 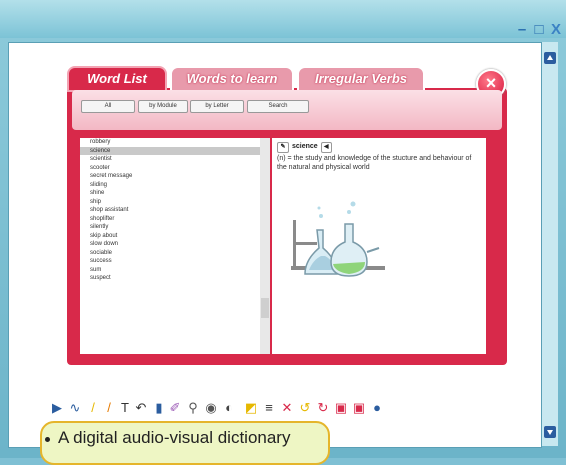 I want to click on pencil-icon: ✎, so click(x=283, y=147).